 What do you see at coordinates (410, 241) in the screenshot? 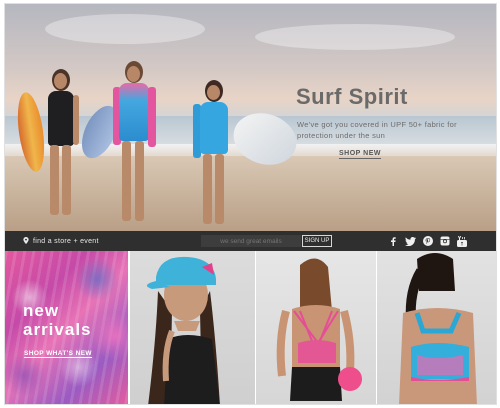
I see `twitter-icon` at bounding box center [410, 241].